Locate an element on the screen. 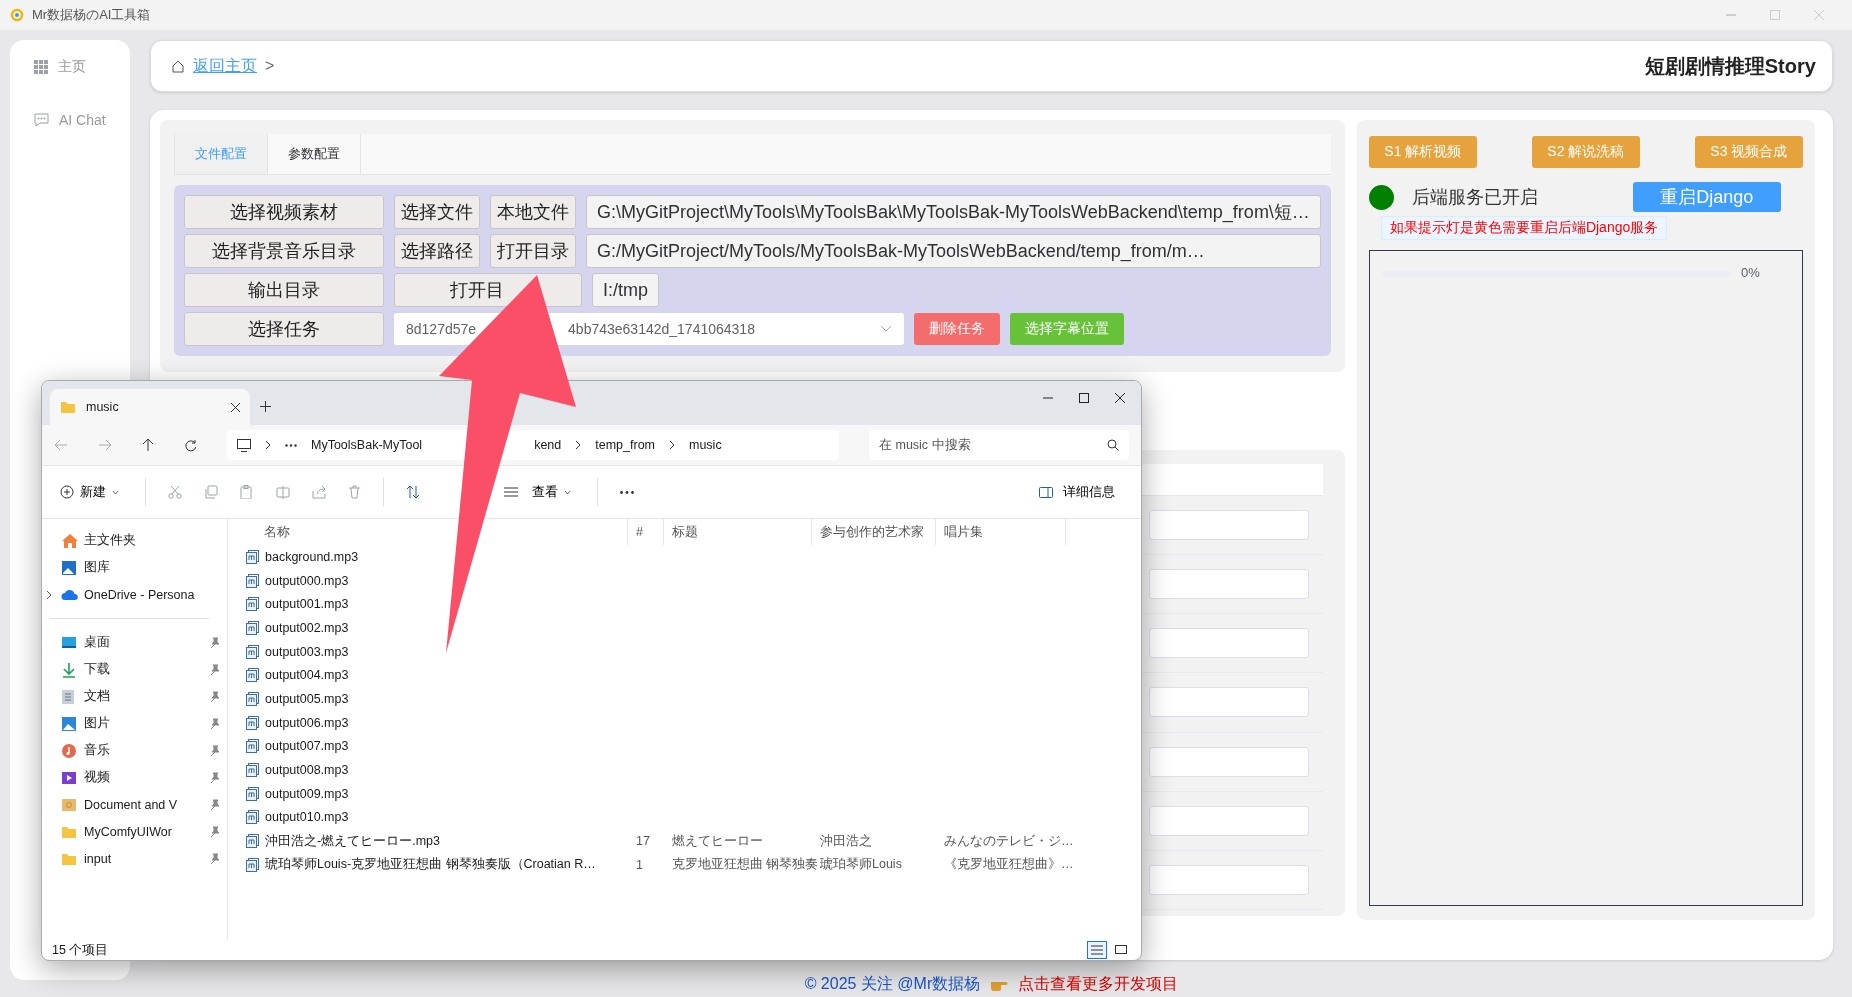  file-row: output008.mp3 is located at coordinates (688, 770).